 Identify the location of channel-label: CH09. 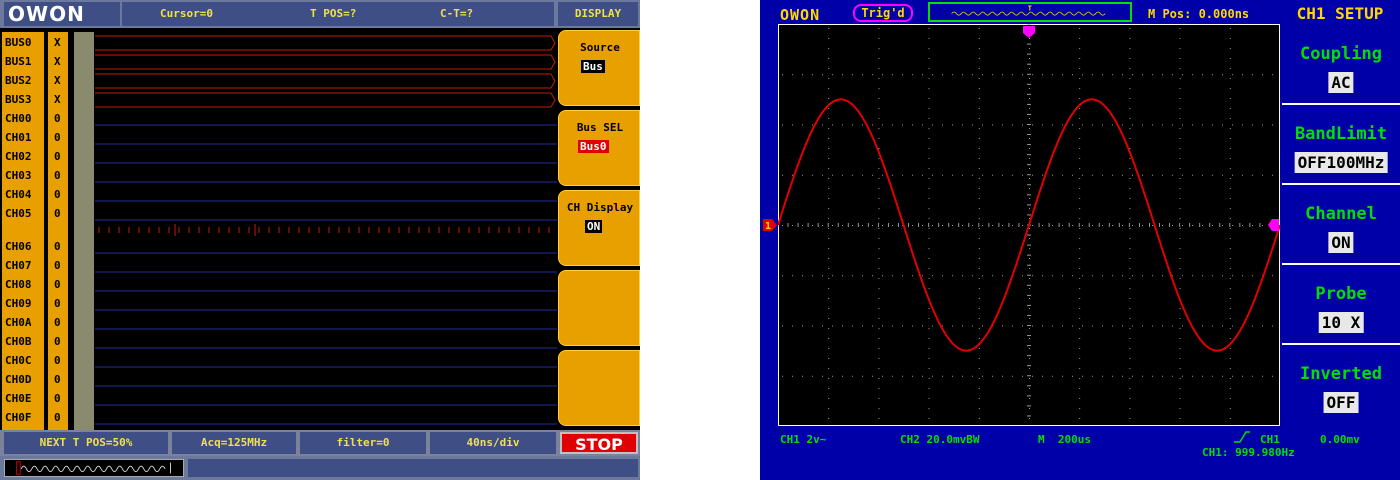
(18, 303).